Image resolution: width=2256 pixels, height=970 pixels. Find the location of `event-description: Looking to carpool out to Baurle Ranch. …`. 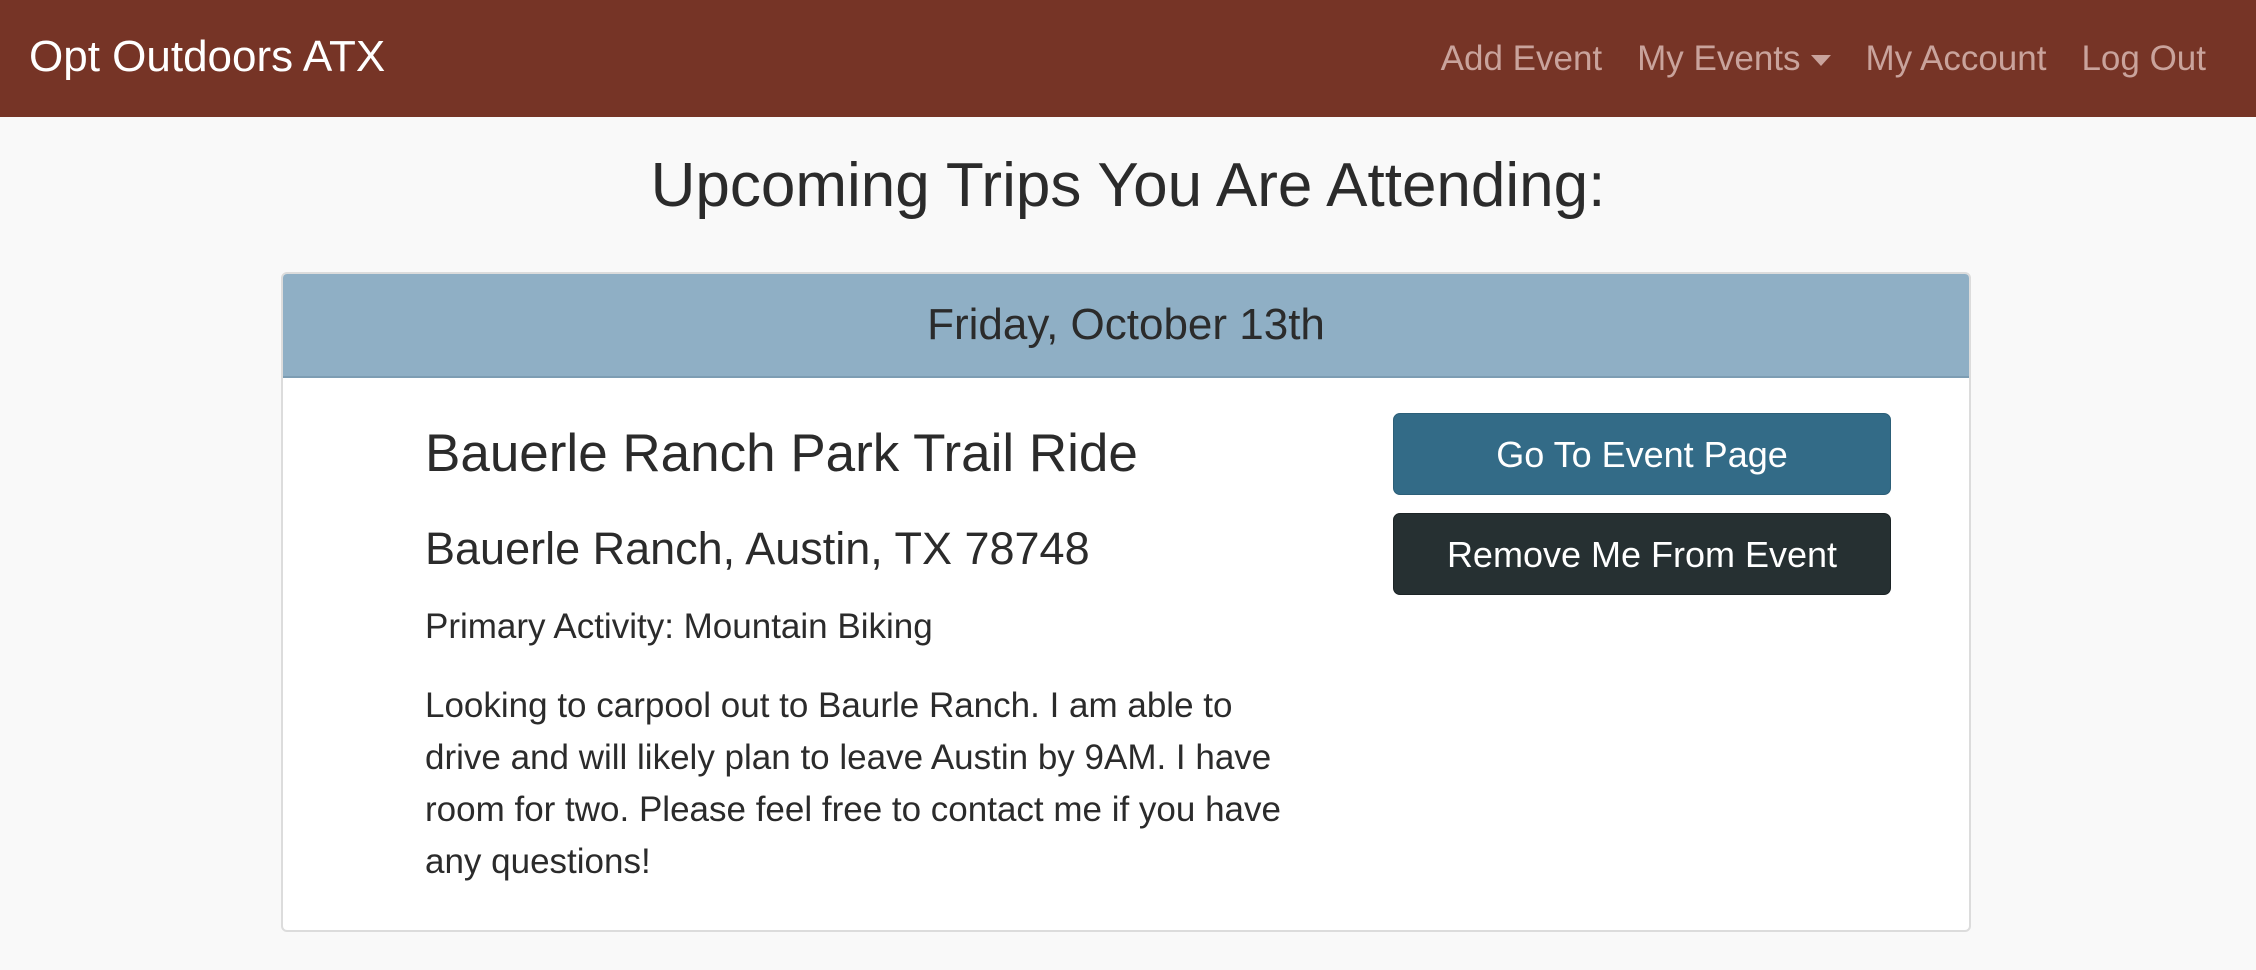

event-description: Looking to carpool out to Baurle Ranch. … is located at coordinates (853, 783).